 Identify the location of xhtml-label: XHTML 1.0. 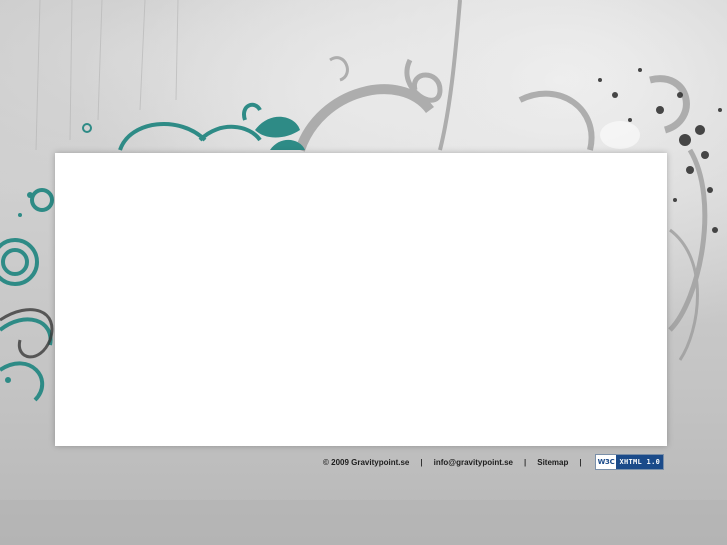
(640, 462).